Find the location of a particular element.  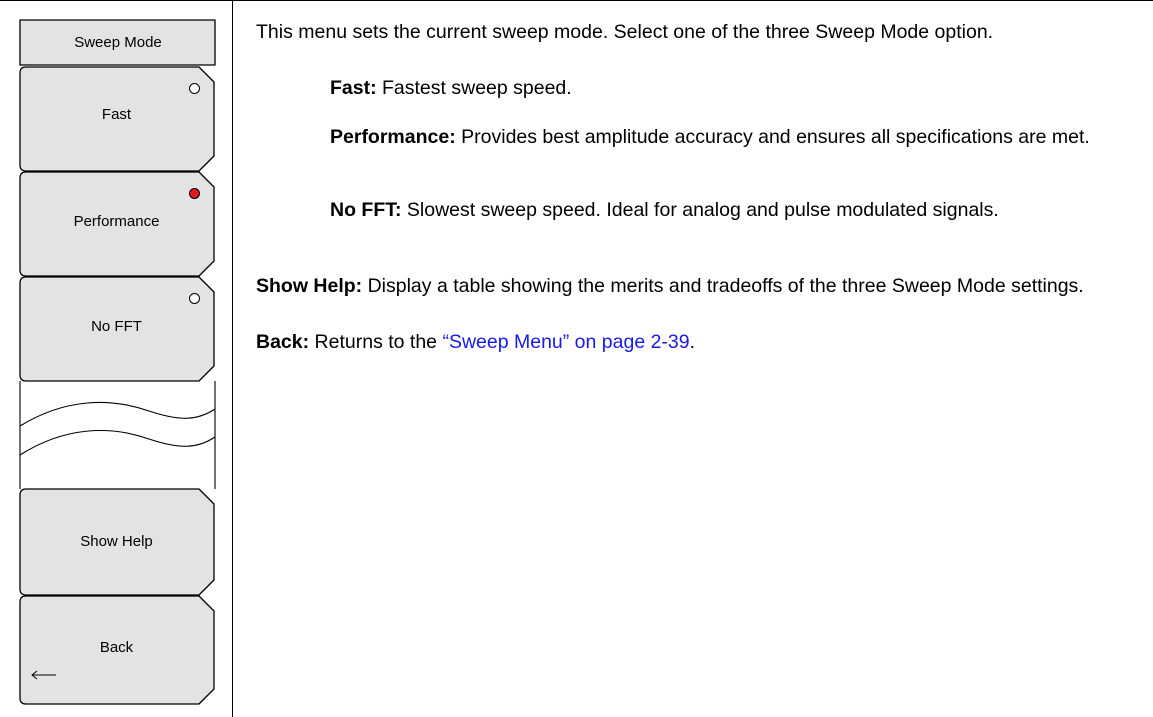

option-term: No FFT: is located at coordinates (366, 210).